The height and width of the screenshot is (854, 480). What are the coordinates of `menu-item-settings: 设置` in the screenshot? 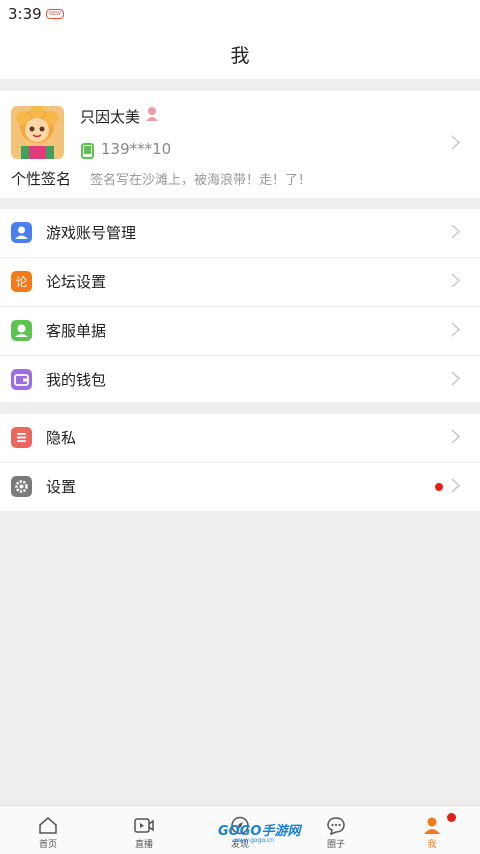 It's located at (240, 487).